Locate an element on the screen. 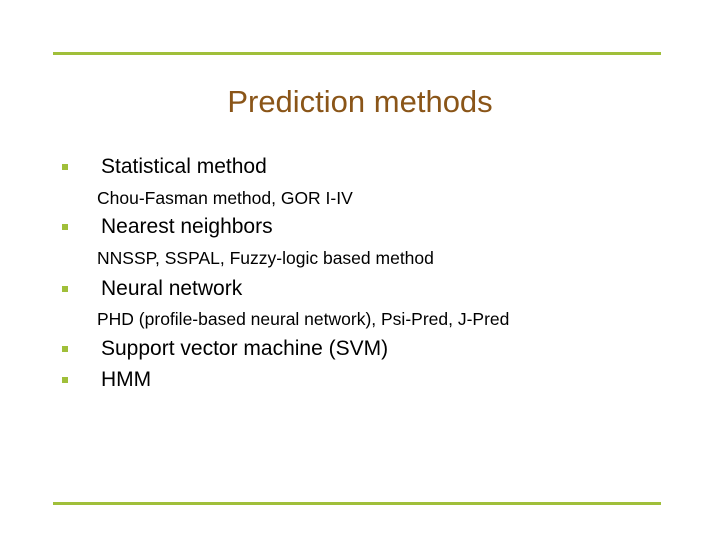  bottom-divider is located at coordinates (357, 503).